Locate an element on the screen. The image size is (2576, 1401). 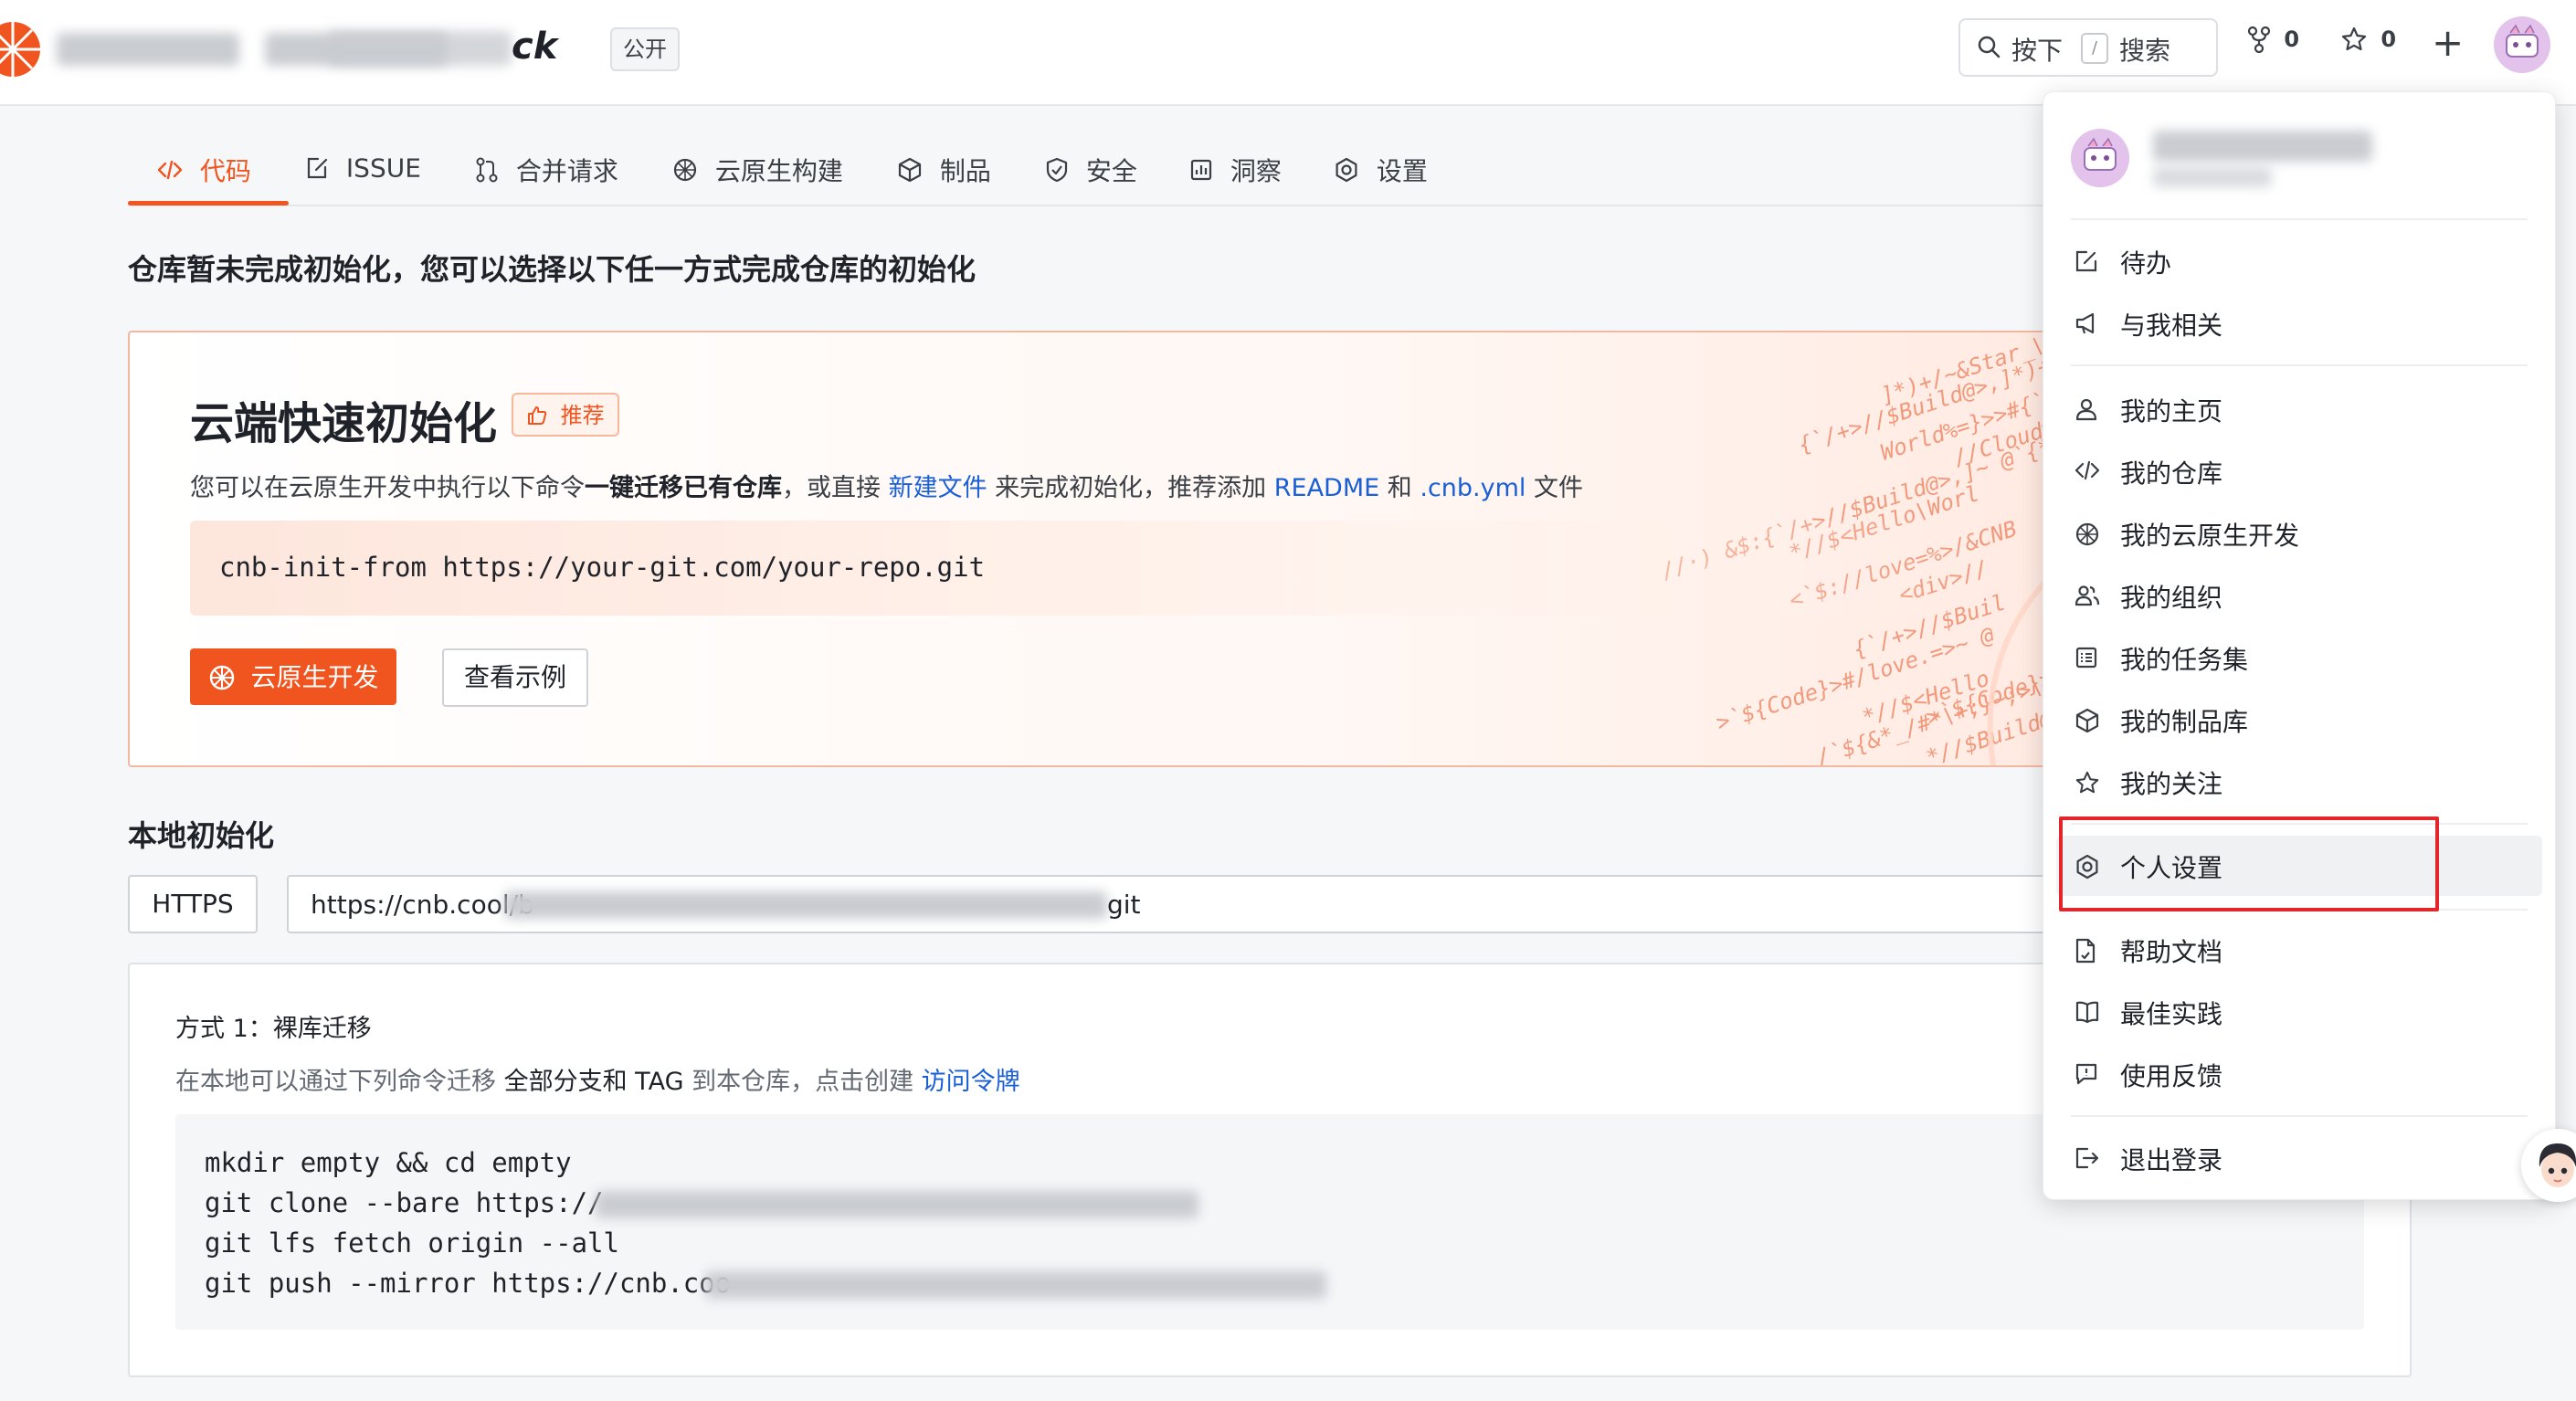
recommend-badge: 推荐 is located at coordinates (565, 415).